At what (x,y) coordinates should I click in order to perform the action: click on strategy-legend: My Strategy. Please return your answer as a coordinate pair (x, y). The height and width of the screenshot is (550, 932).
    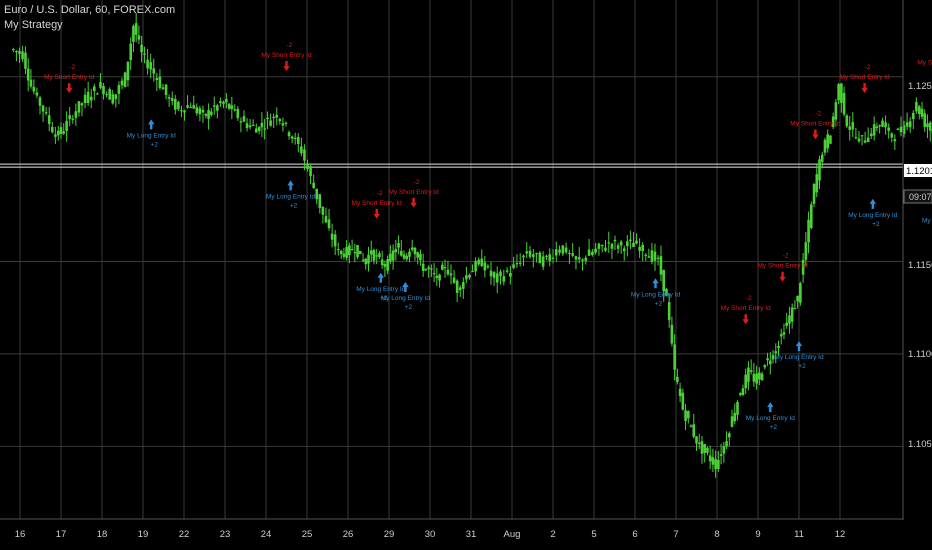
    Looking at the image, I should click on (89, 25).